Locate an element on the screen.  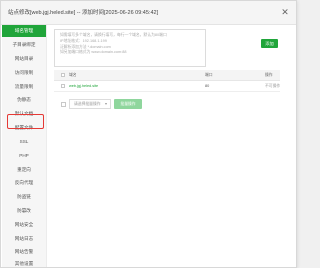
batch-select-placeholder: 请选择批量操作 is located at coordinates (87, 104).